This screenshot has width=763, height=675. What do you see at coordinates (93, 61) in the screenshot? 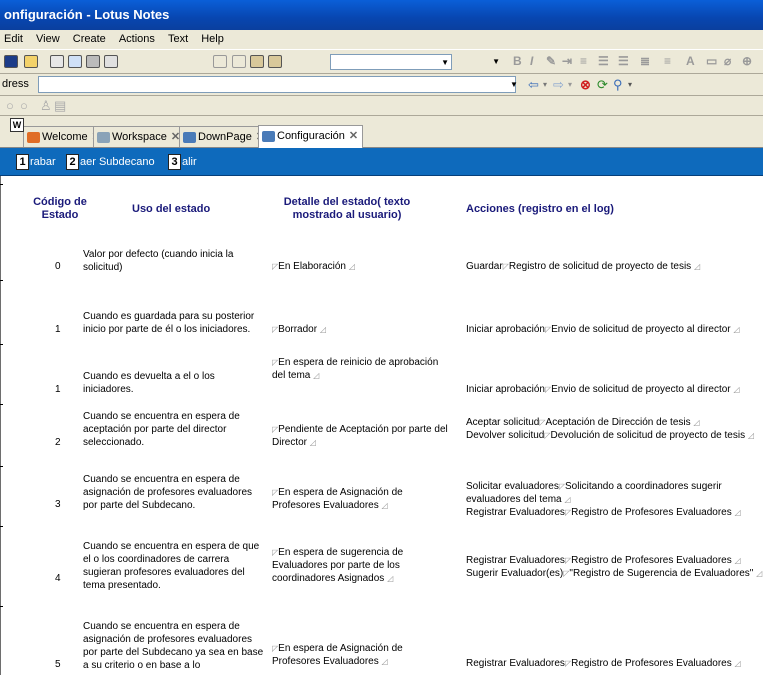
I see `print-icon` at bounding box center [93, 61].